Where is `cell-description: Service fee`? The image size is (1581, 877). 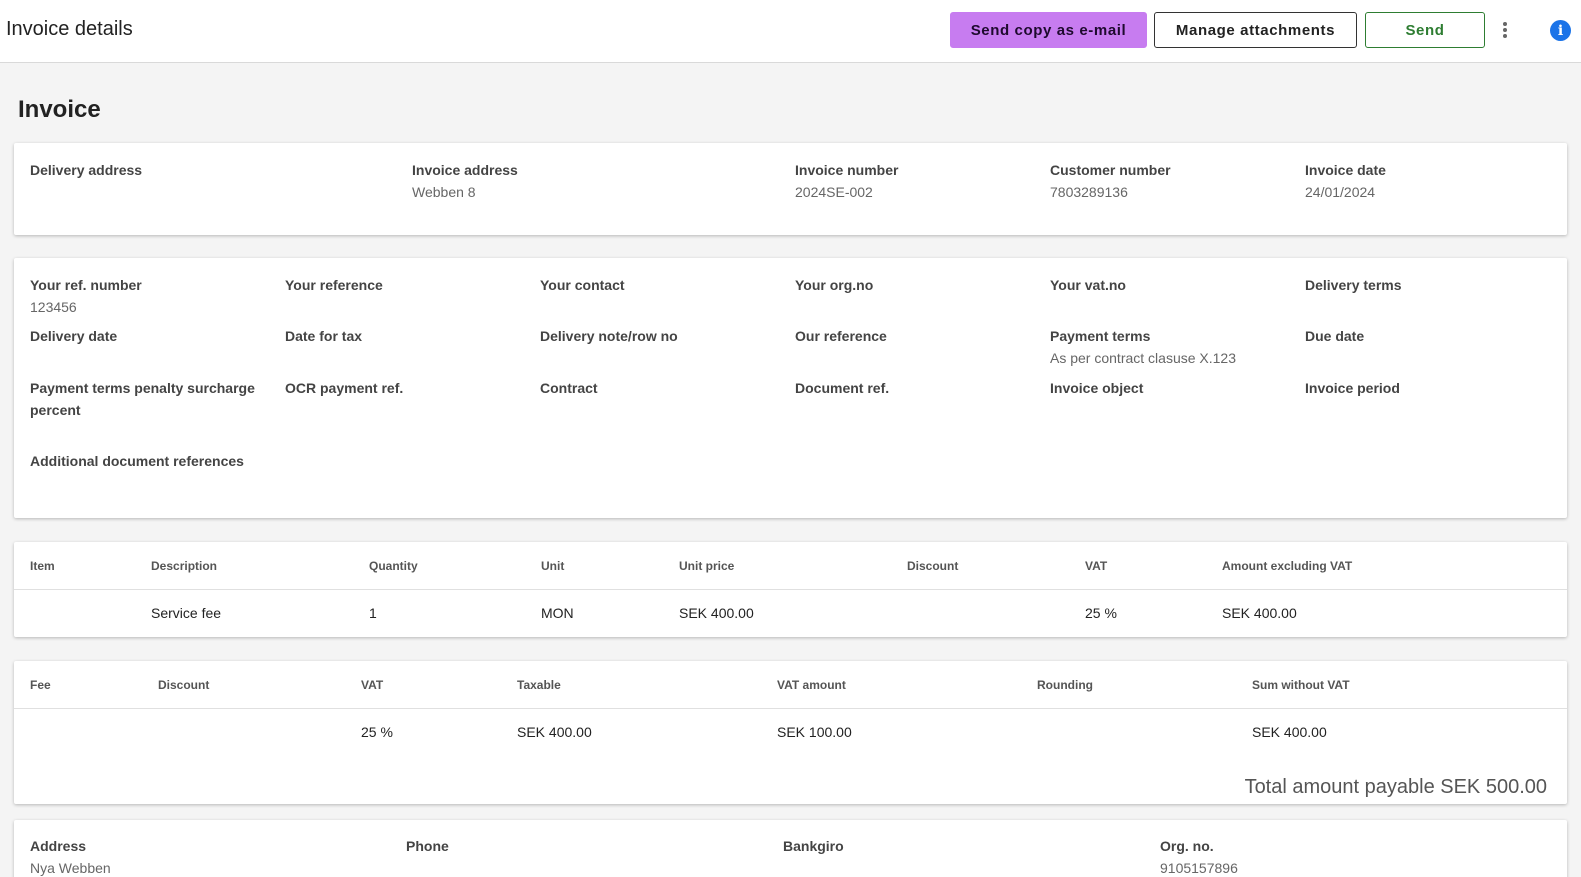 cell-description: Service fee is located at coordinates (186, 613).